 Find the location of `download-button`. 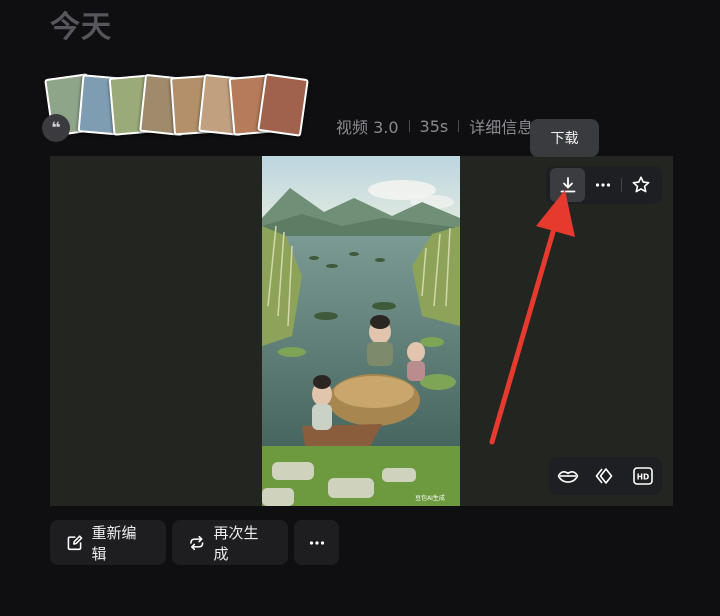

download-button is located at coordinates (568, 185).